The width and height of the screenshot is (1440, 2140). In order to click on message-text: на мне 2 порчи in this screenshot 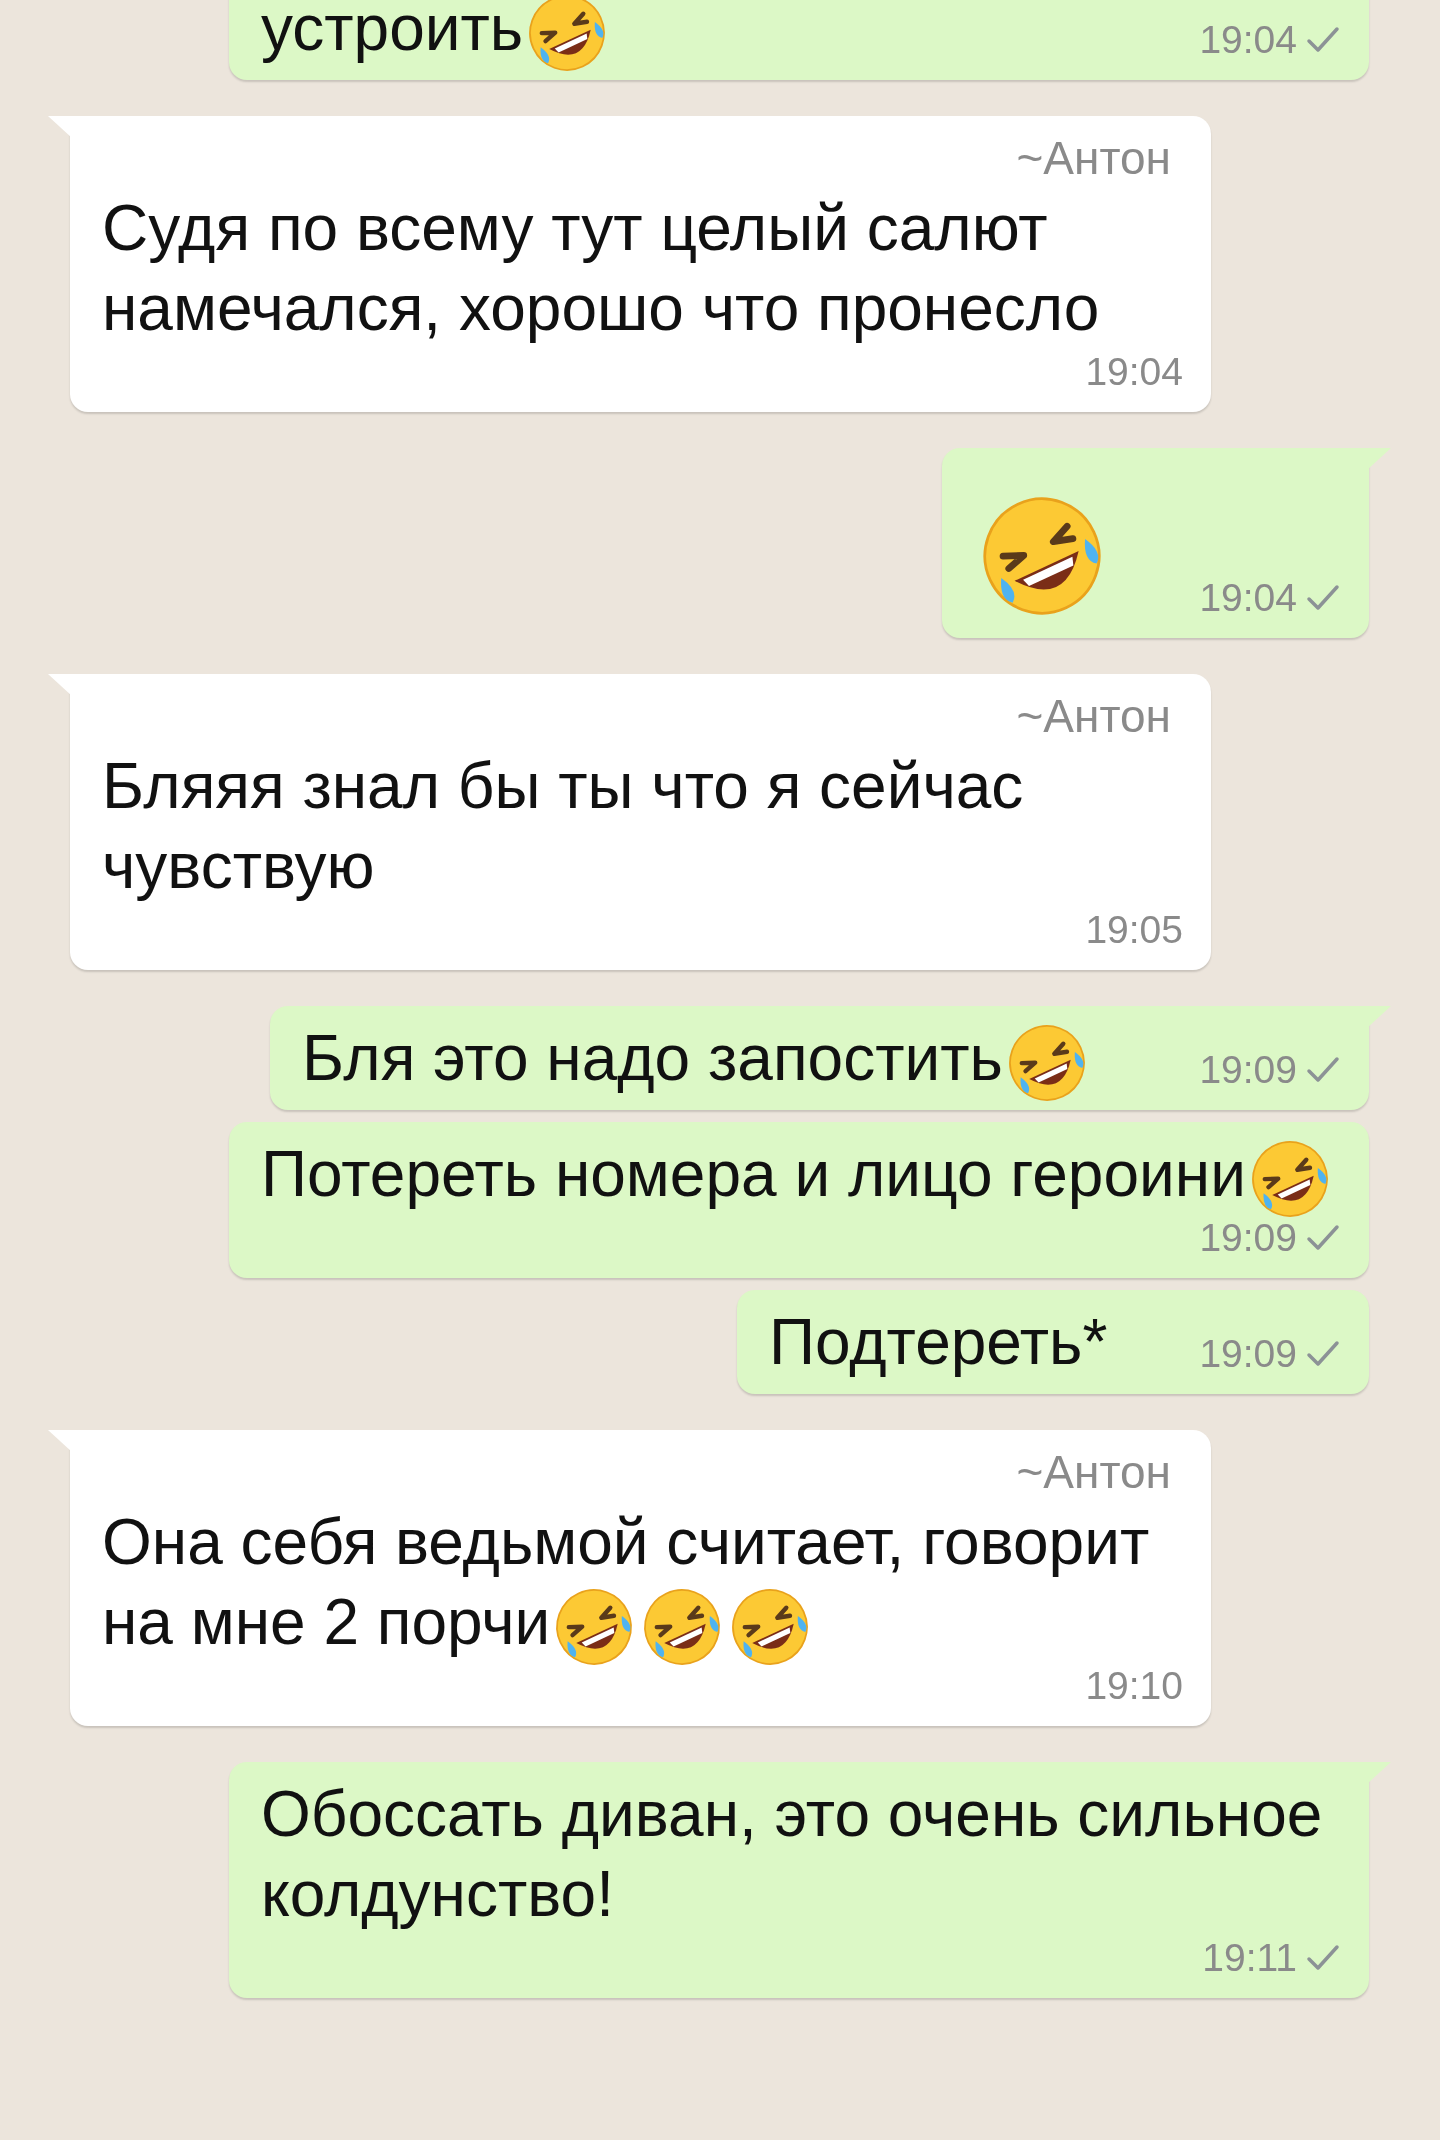, I will do `click(326, 1622)`.